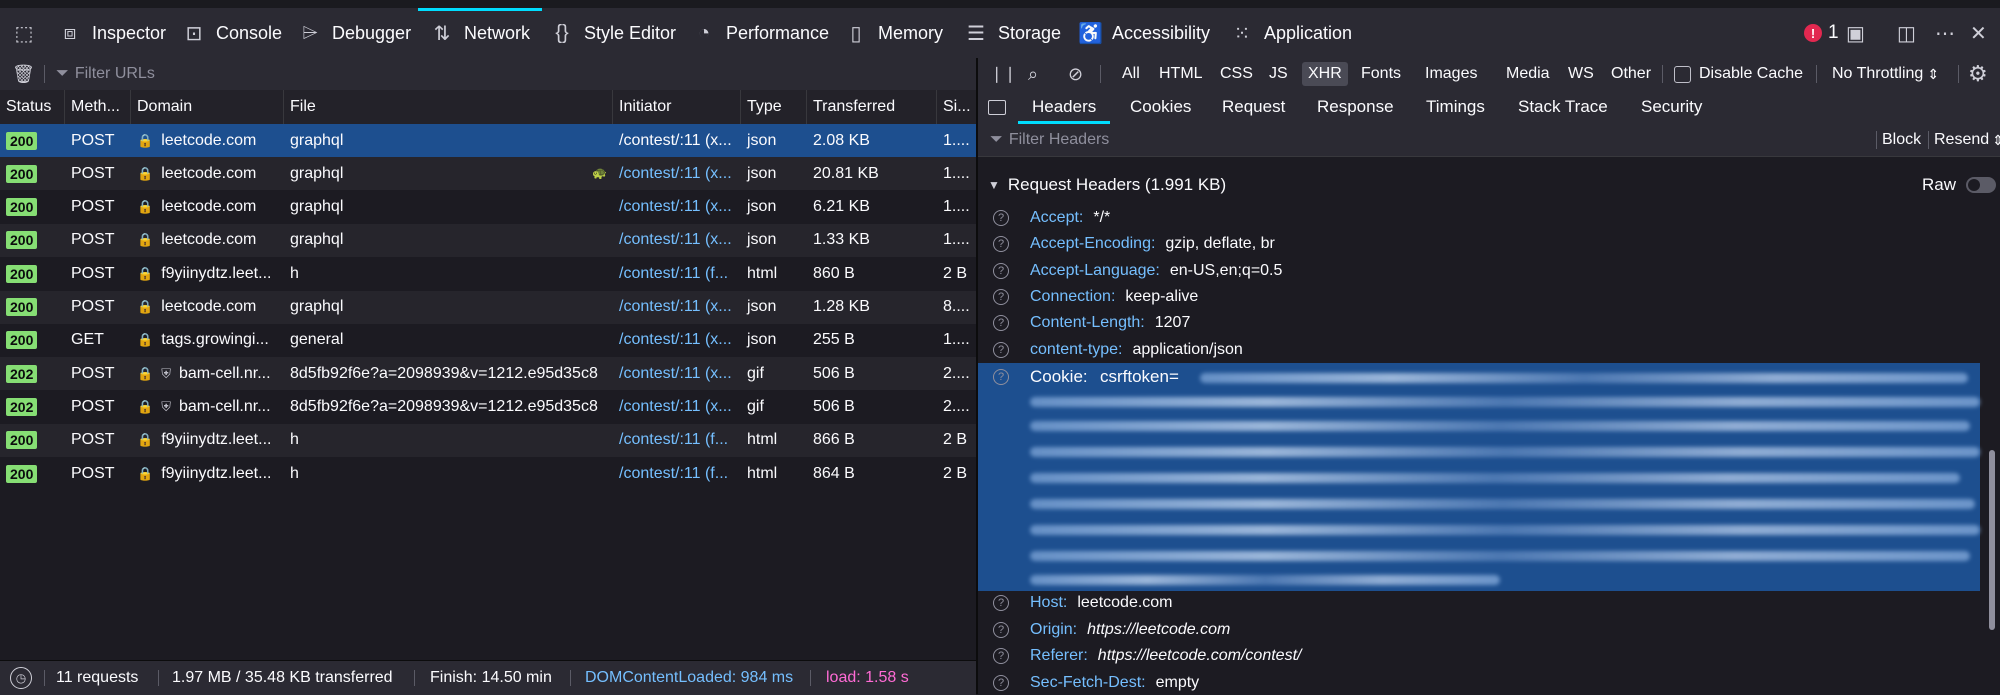 The height and width of the screenshot is (695, 2000). Describe the element at coordinates (1381, 74) in the screenshot. I see `type-filter-fonts: Fonts` at that location.